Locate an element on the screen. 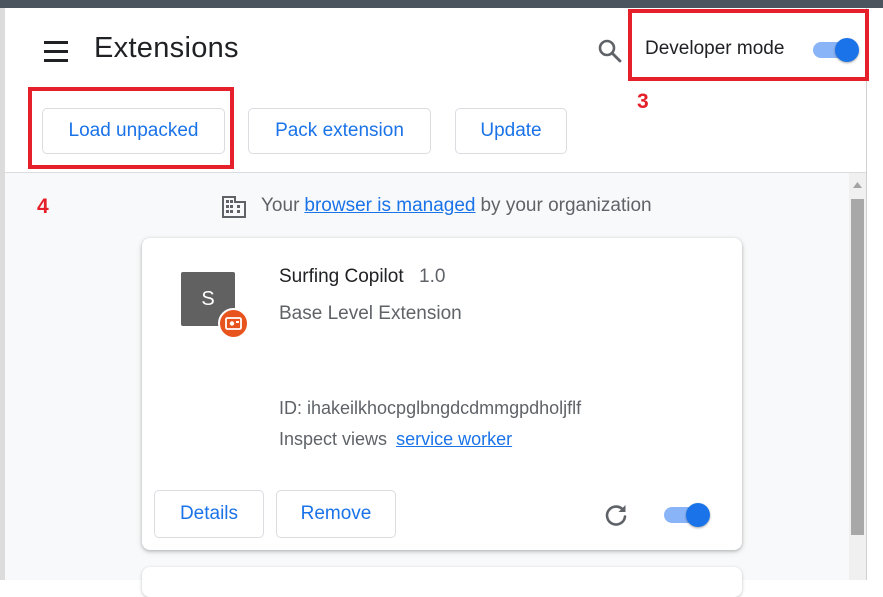  window-top-strip is located at coordinates (441, 4).